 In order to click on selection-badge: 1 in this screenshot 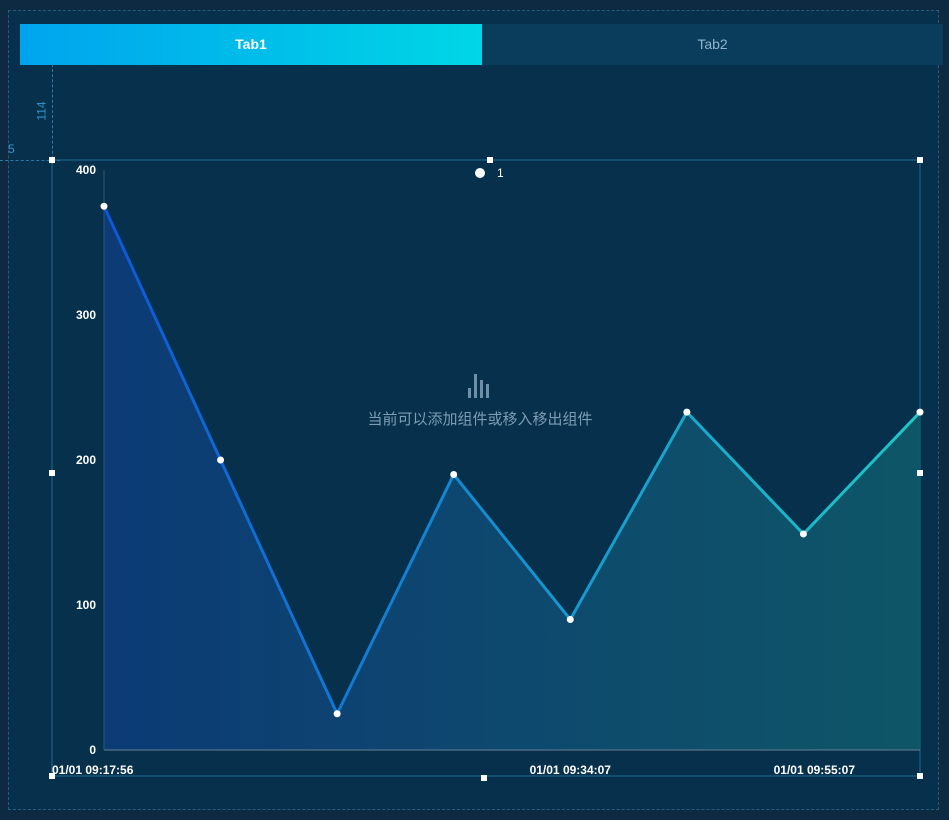, I will do `click(500, 173)`.